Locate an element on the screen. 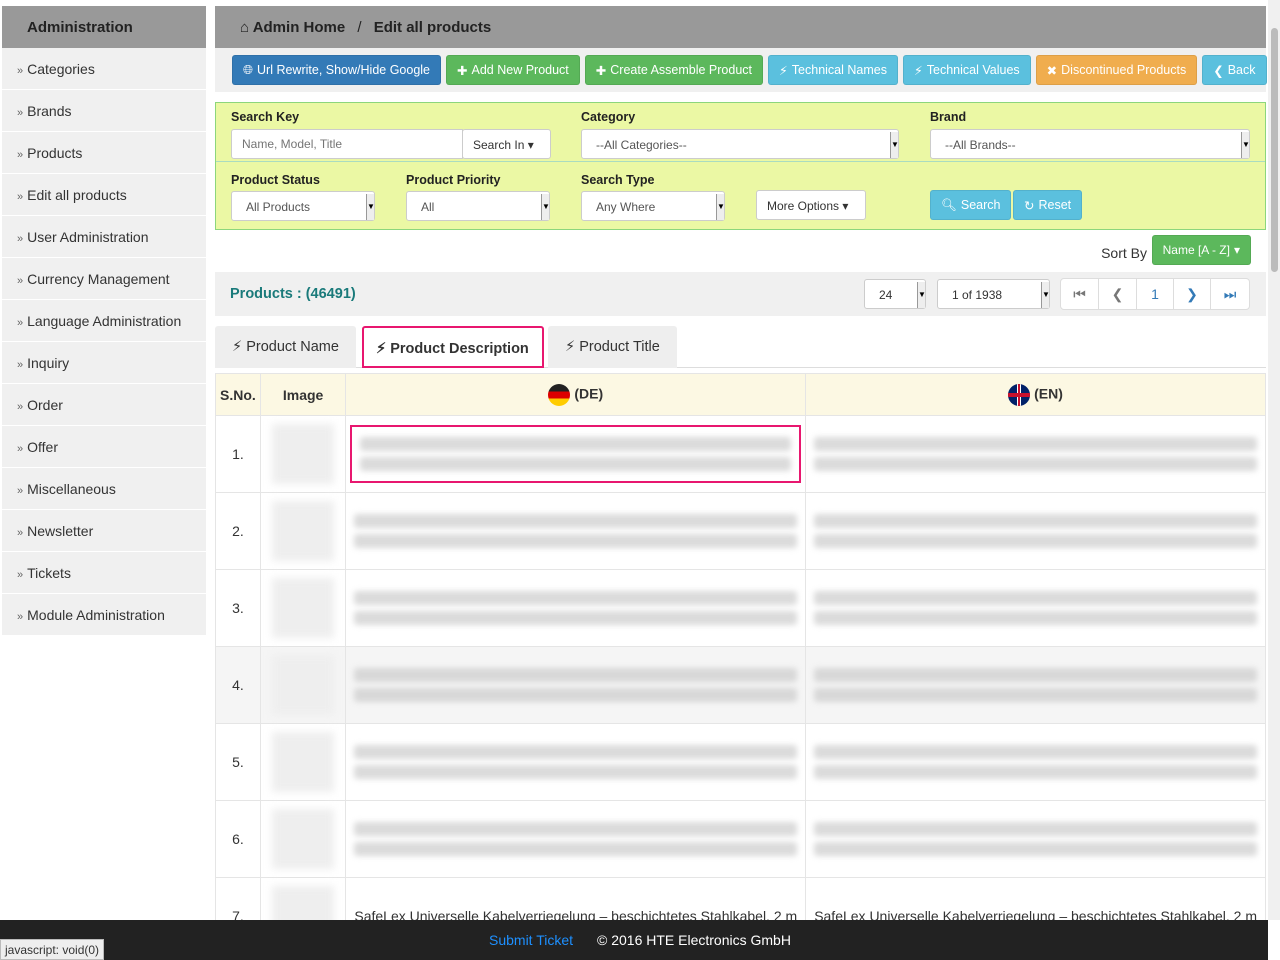 This screenshot has width=1280, height=960. prev-page-icon: ❮ is located at coordinates (1118, 294).